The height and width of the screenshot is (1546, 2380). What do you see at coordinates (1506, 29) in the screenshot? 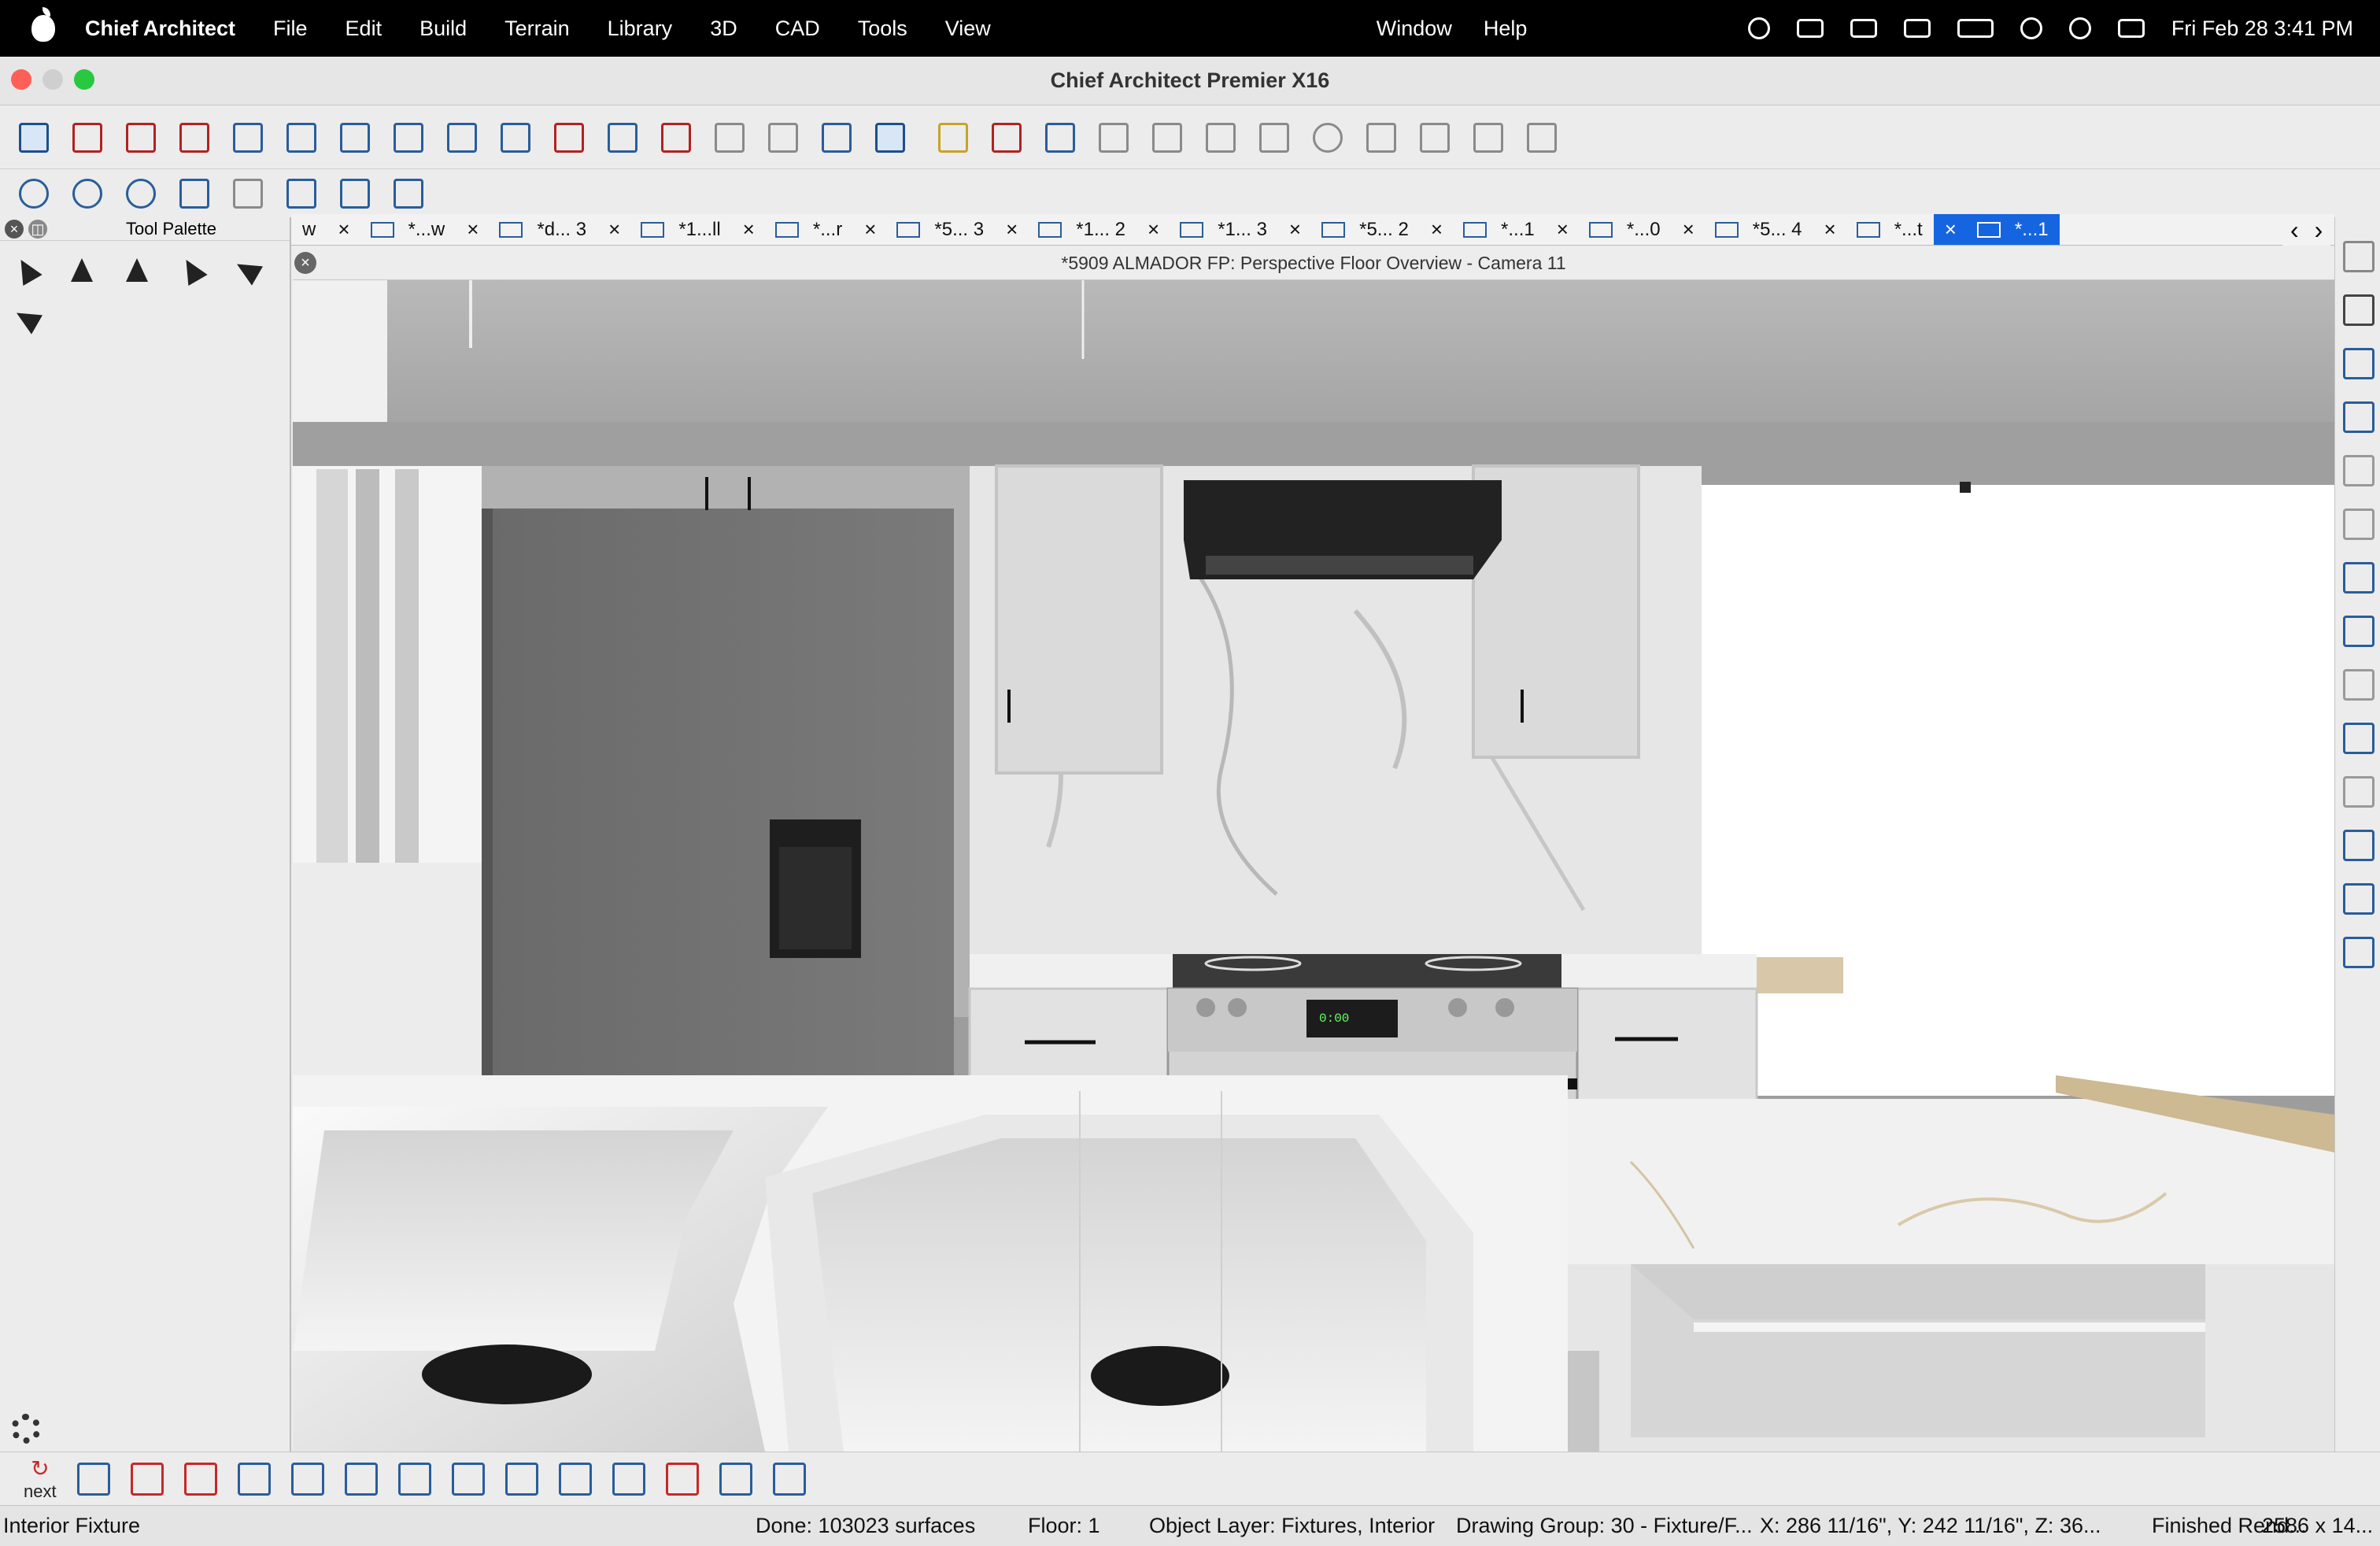
I see `menu-help: Help` at bounding box center [1506, 29].